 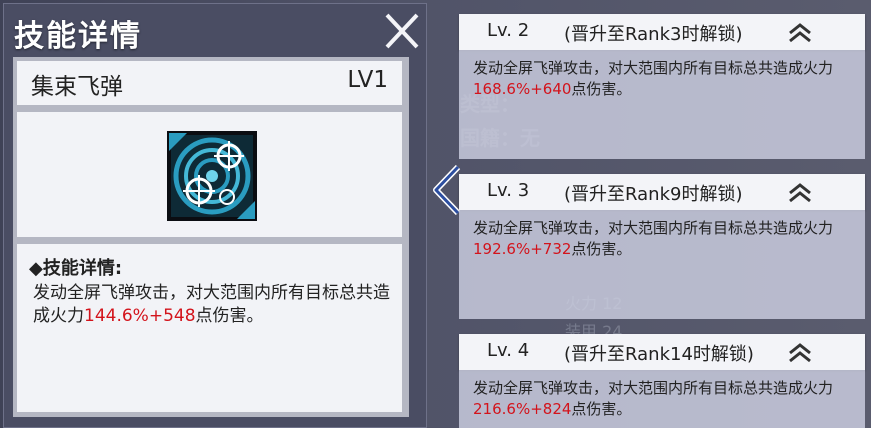 I want to click on level-label: Lv. 3, so click(x=508, y=190).